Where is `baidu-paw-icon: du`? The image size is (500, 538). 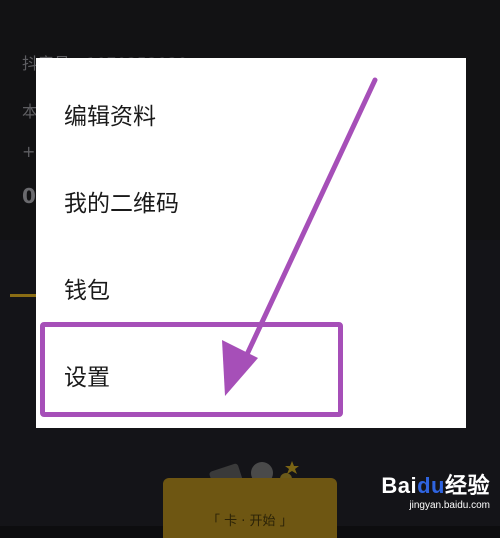
baidu-paw-icon: du is located at coordinates (431, 485).